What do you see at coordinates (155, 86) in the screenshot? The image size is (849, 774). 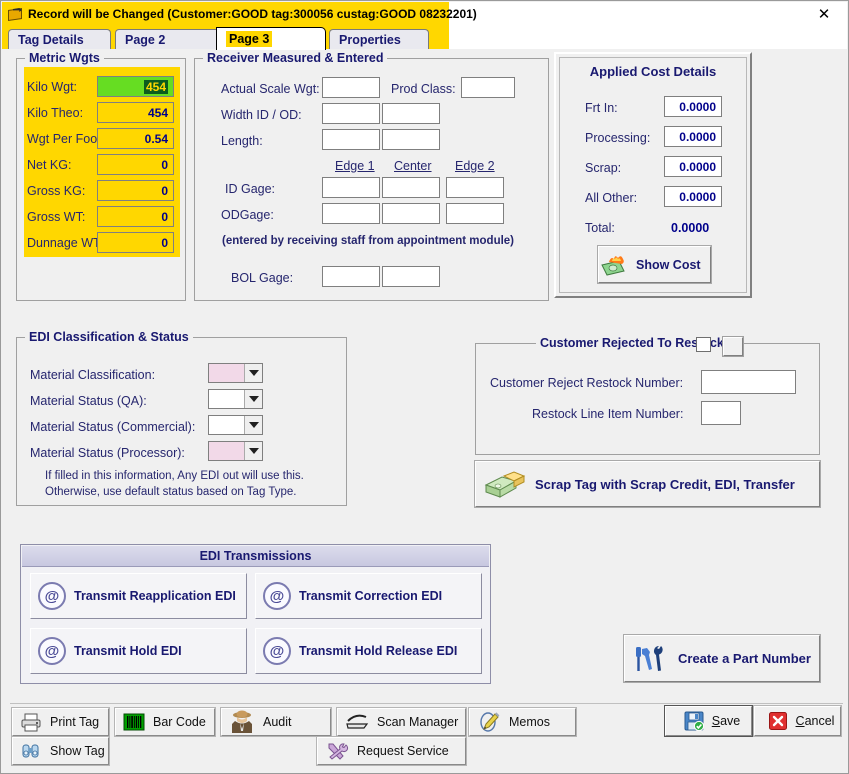 I see `kilo-wgt-value: 454` at bounding box center [155, 86].